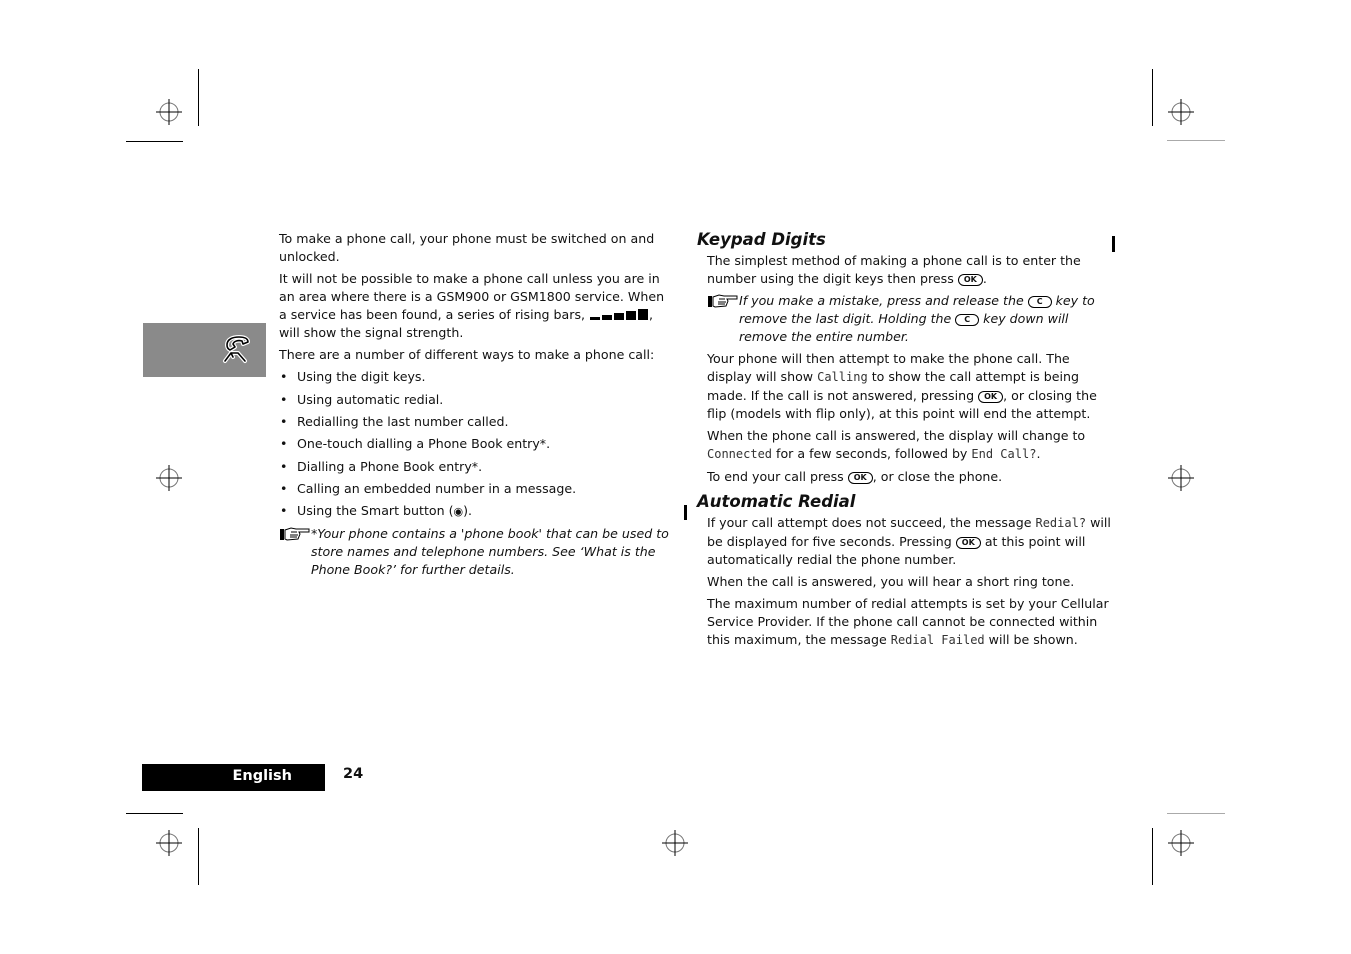  What do you see at coordinates (233, 777) in the screenshot?
I see `language-label: English` at bounding box center [233, 777].